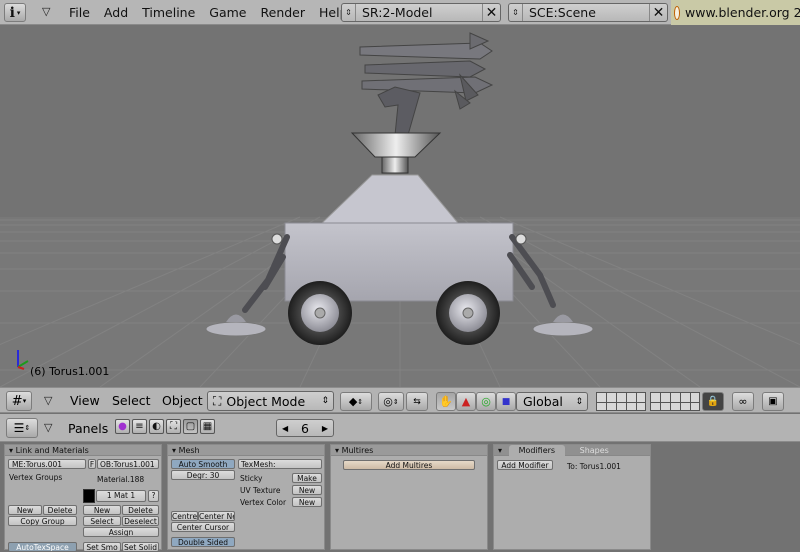 The height and width of the screenshot is (552, 800). I want to click on frame-prev-icon: ◀, so click(285, 428).